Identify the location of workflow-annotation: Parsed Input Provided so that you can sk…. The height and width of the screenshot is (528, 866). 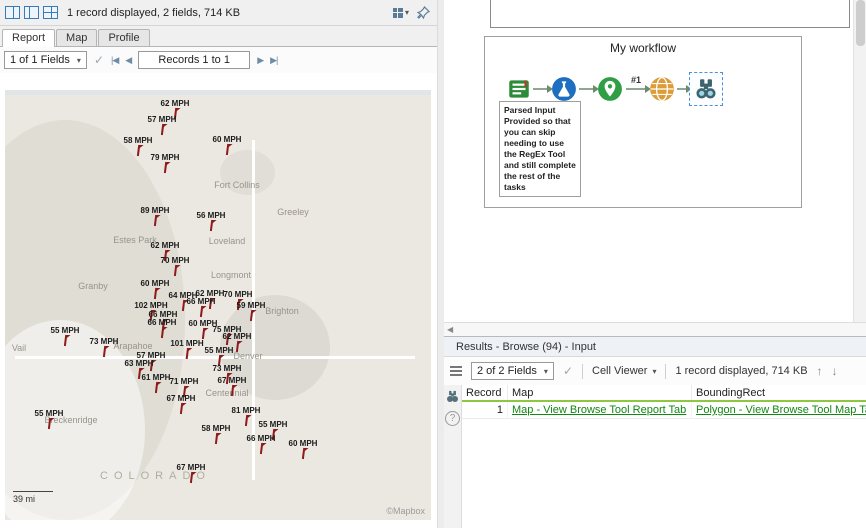
(540, 149).